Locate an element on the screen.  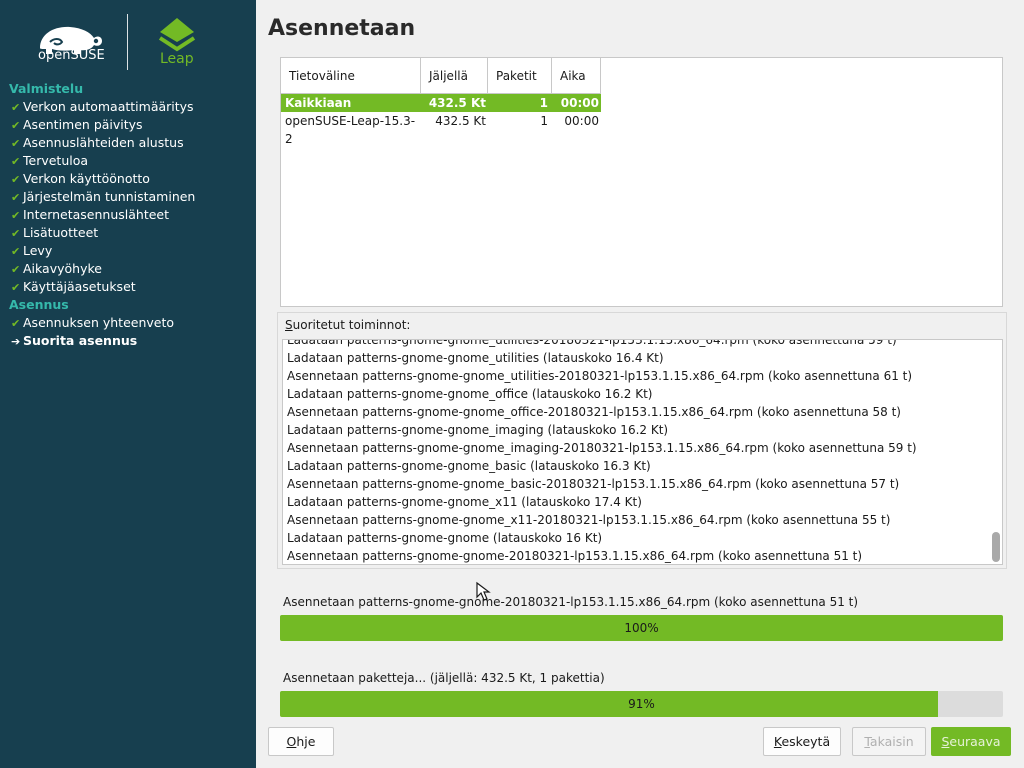
step-network-autoconfig: ✔ Verkon automaattimääritys is located at coordinates (128, 107).